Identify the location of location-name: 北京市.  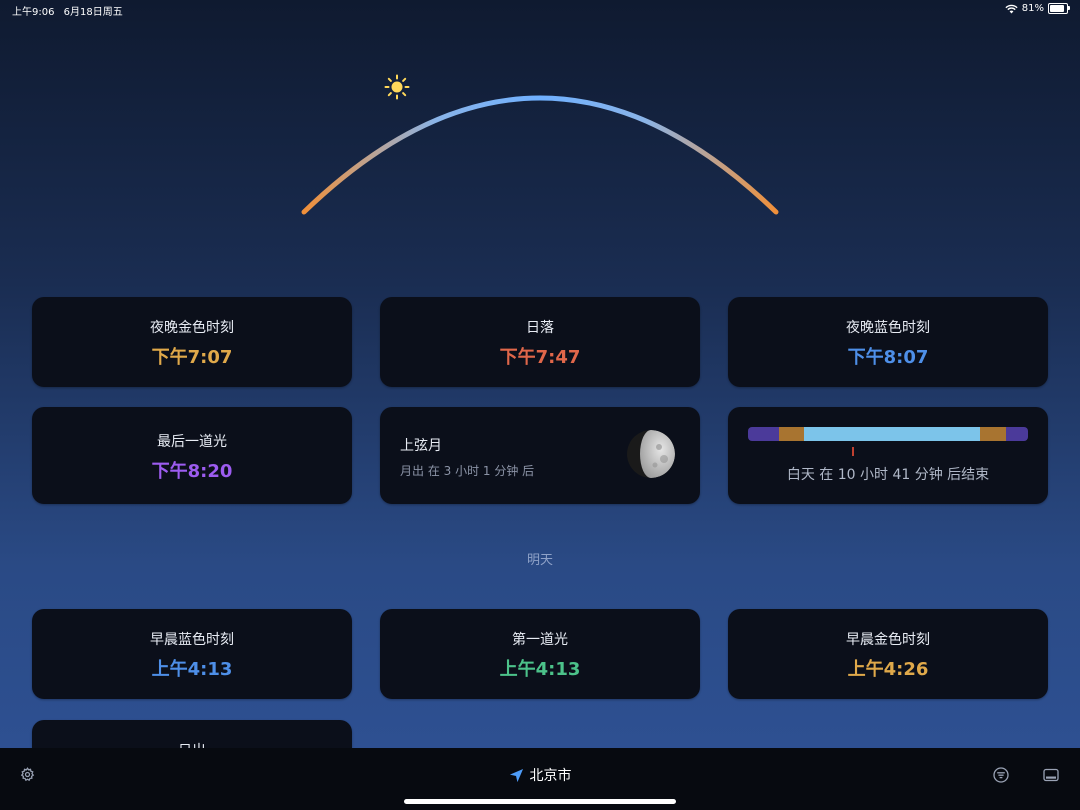
(550, 776).